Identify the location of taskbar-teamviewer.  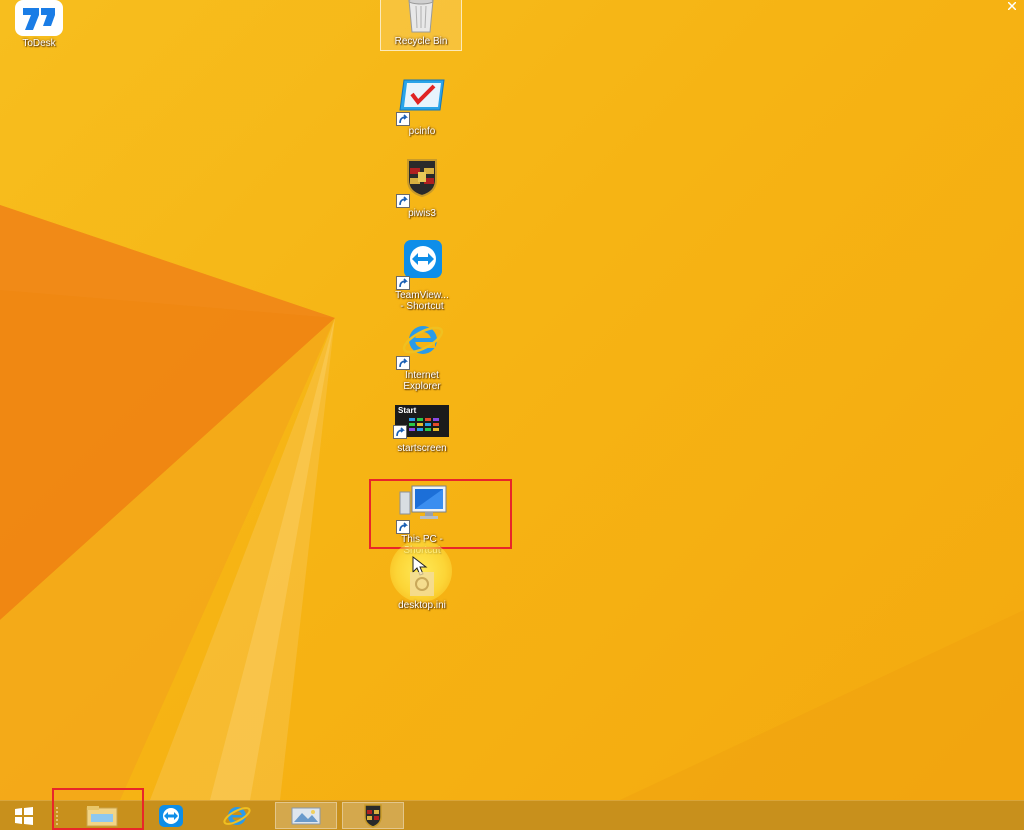
(171, 815).